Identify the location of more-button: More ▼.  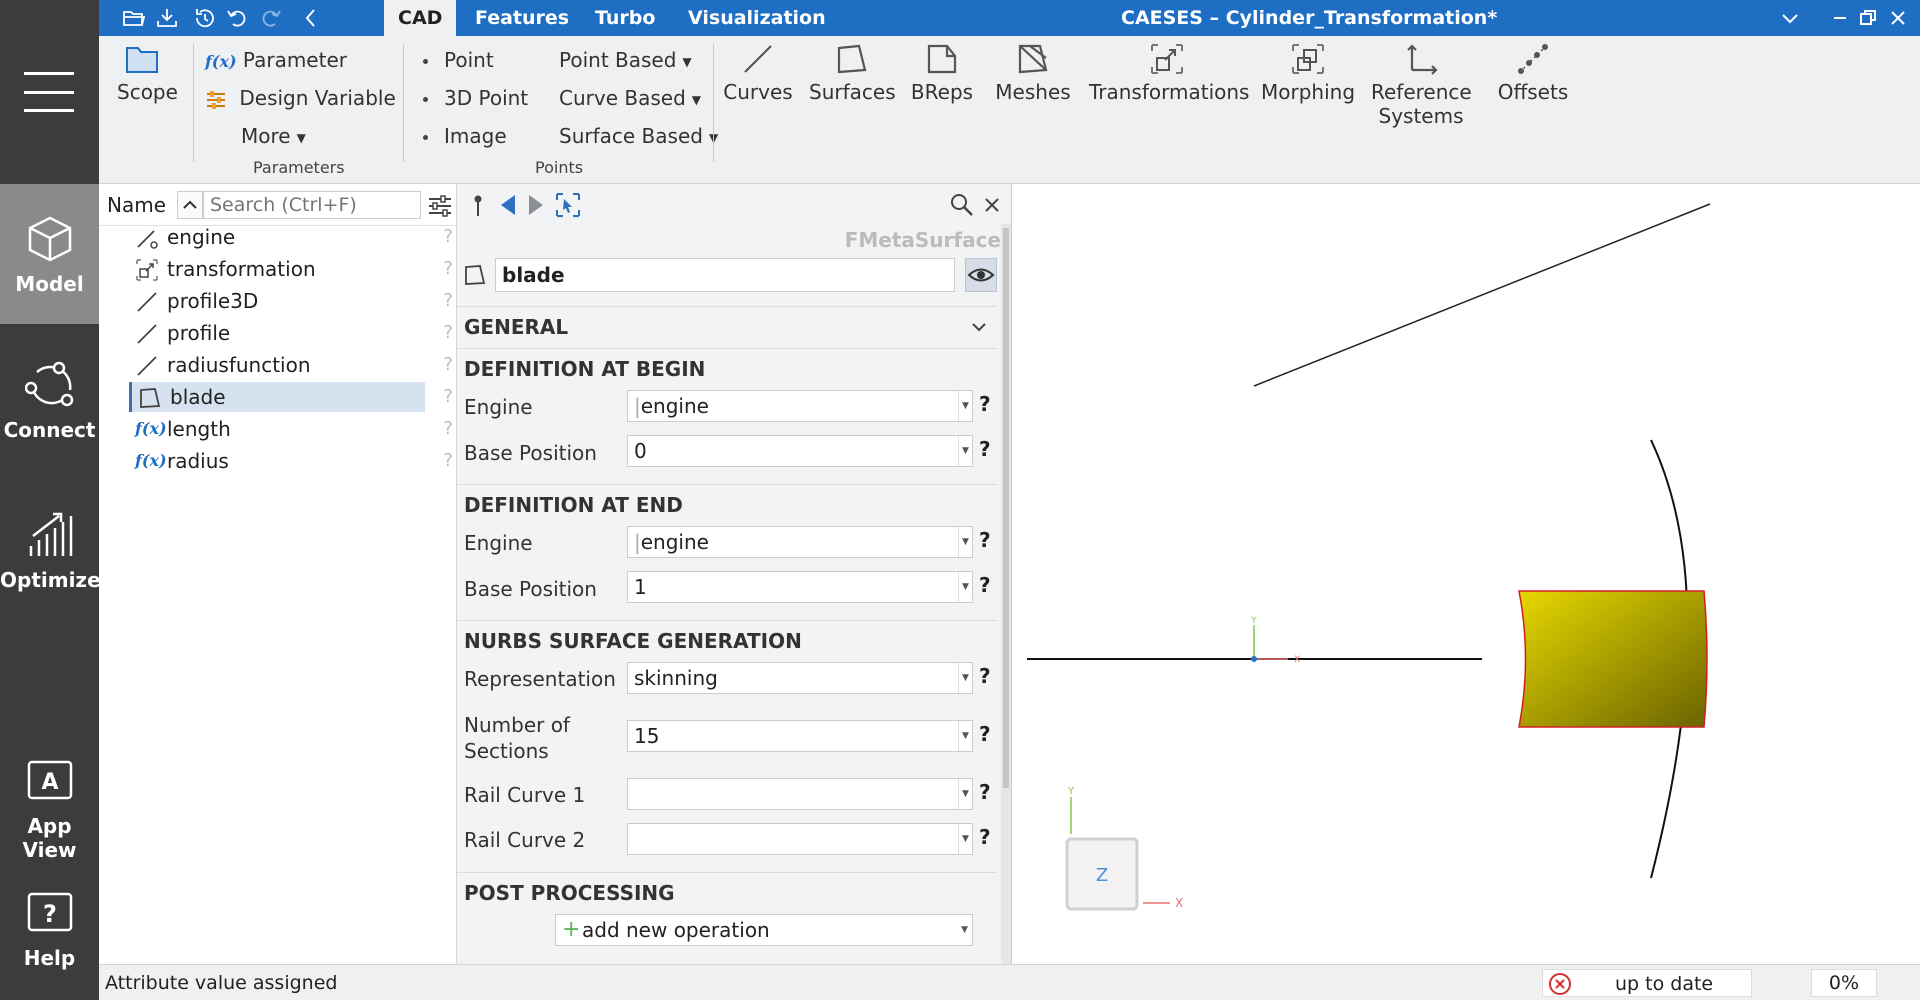
(273, 136).